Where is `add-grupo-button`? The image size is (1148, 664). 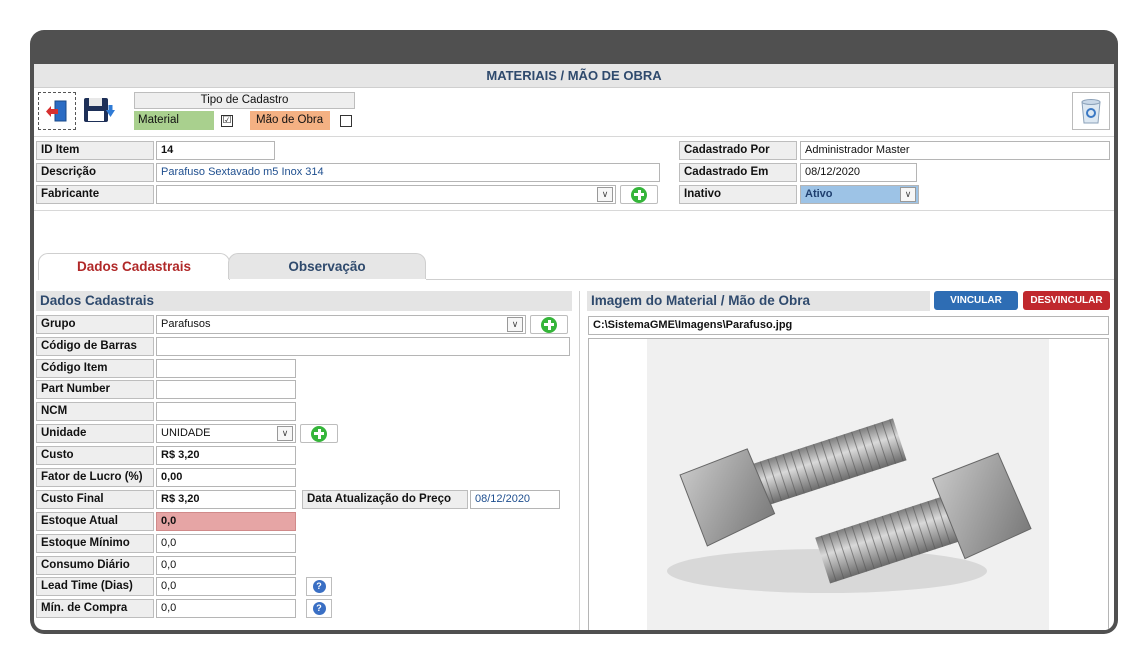 add-grupo-button is located at coordinates (549, 324).